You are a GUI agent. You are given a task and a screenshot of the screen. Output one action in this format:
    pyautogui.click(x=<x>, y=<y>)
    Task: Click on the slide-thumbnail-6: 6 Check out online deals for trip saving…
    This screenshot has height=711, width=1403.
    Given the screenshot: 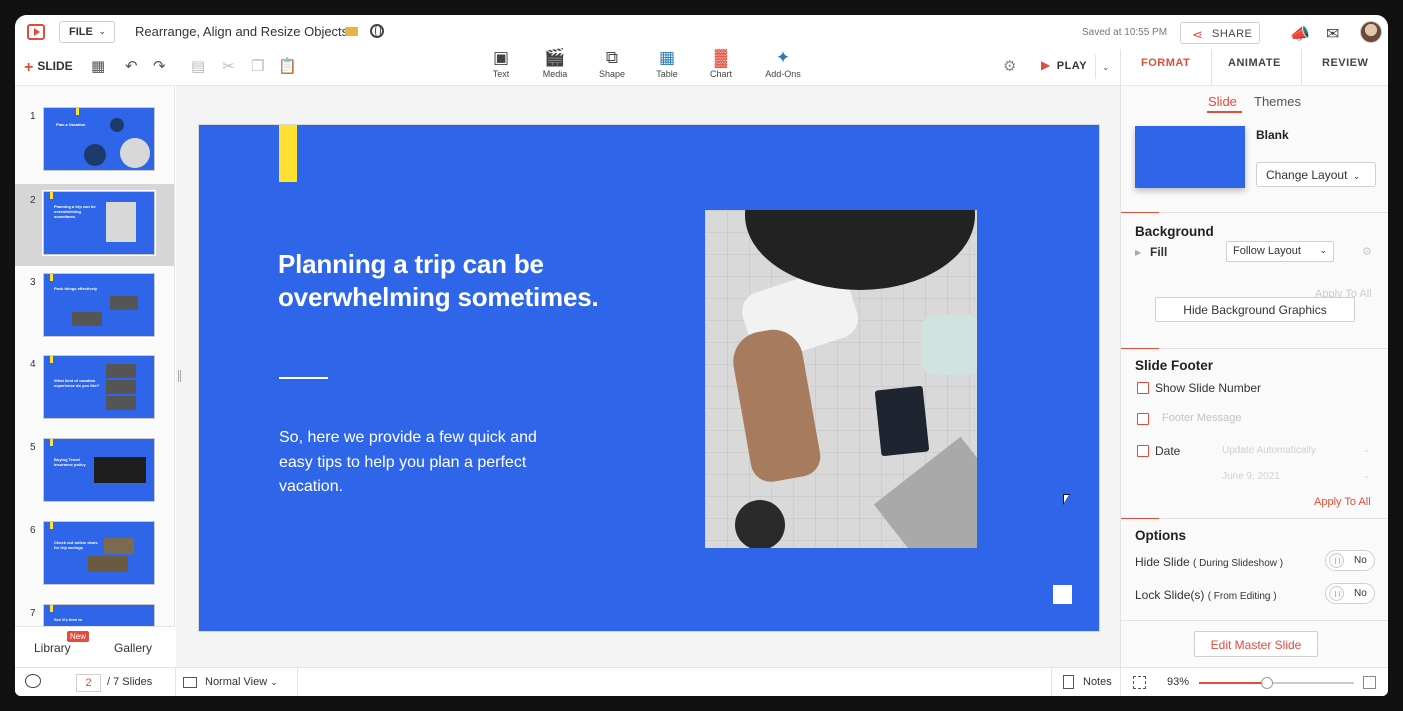 What is the action you would take?
    pyautogui.click(x=94, y=555)
    